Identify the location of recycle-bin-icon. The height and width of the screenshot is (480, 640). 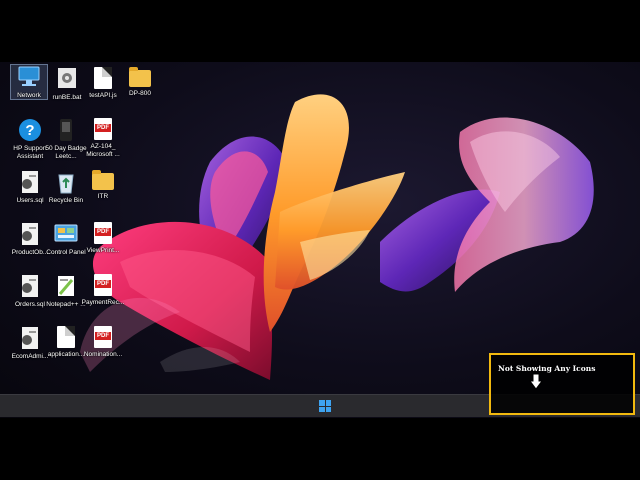
(66, 182).